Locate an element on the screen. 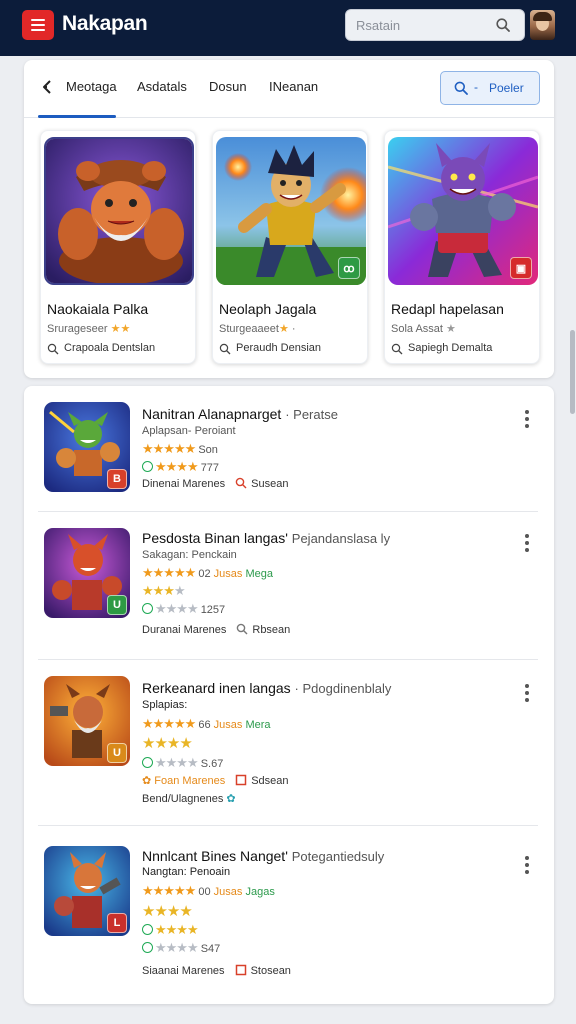 The width and height of the screenshot is (576, 1024). app-title: Nakapan is located at coordinates (105, 23).